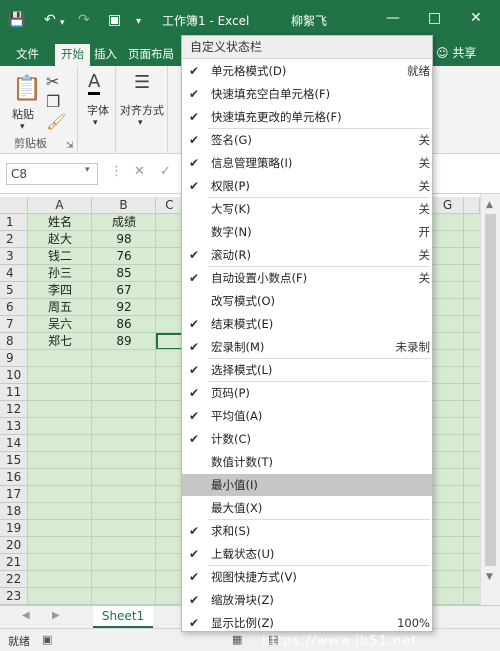 This screenshot has width=500, height=651. Describe the element at coordinates (124, 341) in the screenshot. I see `cell: 89` at that location.